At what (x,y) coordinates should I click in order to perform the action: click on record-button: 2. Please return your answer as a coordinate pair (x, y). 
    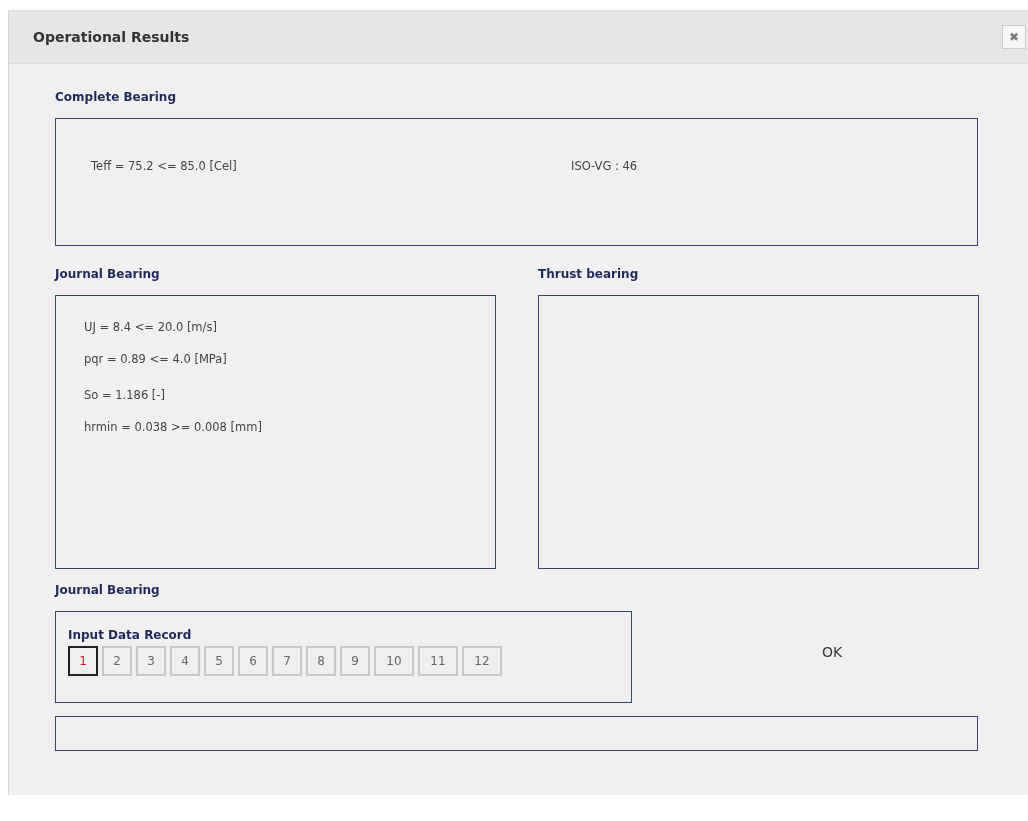
    Looking at the image, I should click on (117, 661).